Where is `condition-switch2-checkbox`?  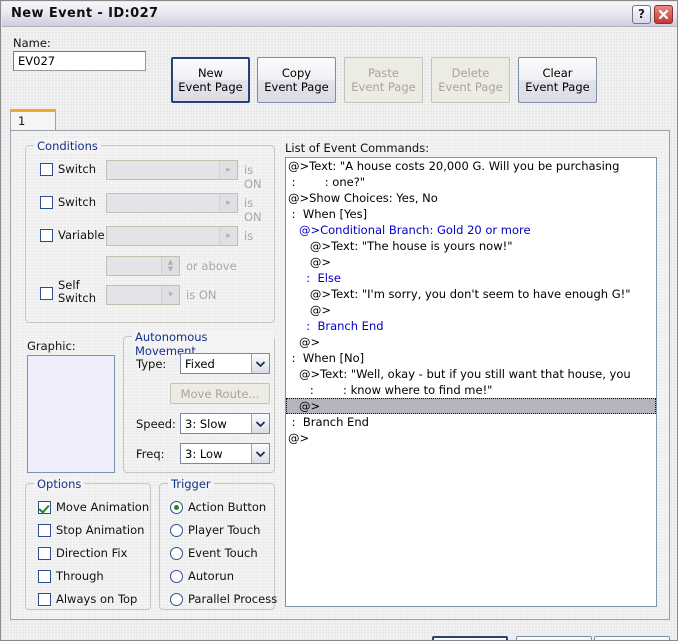 condition-switch2-checkbox is located at coordinates (46, 202).